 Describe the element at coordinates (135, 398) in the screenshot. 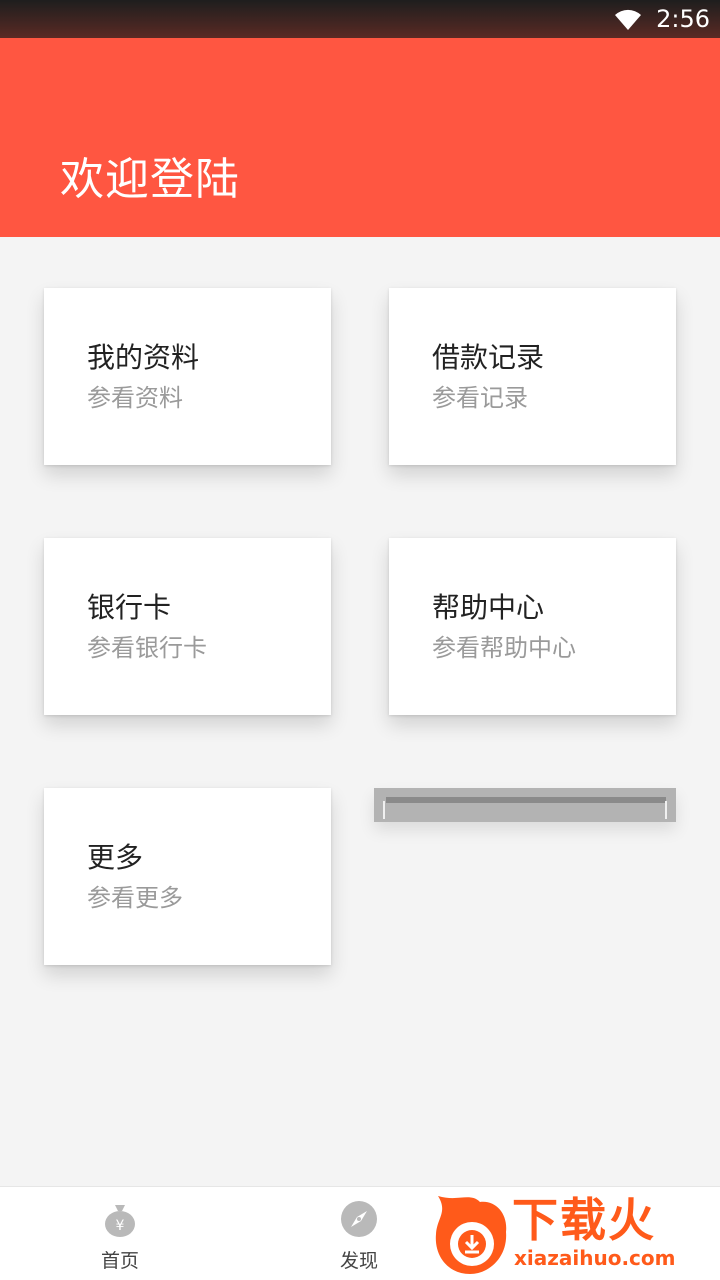

I see `card-subtitle: 参看资料` at that location.